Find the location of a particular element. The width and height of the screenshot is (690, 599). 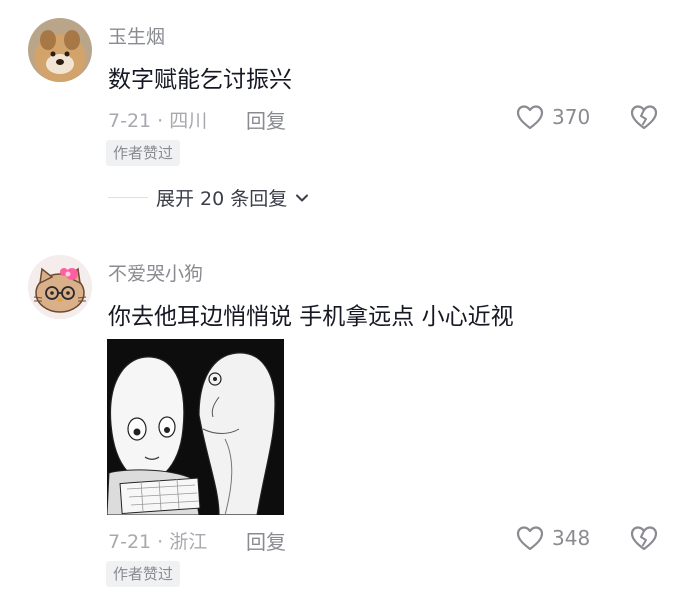

username: 不爱哭小狗 is located at coordinates (155, 272).